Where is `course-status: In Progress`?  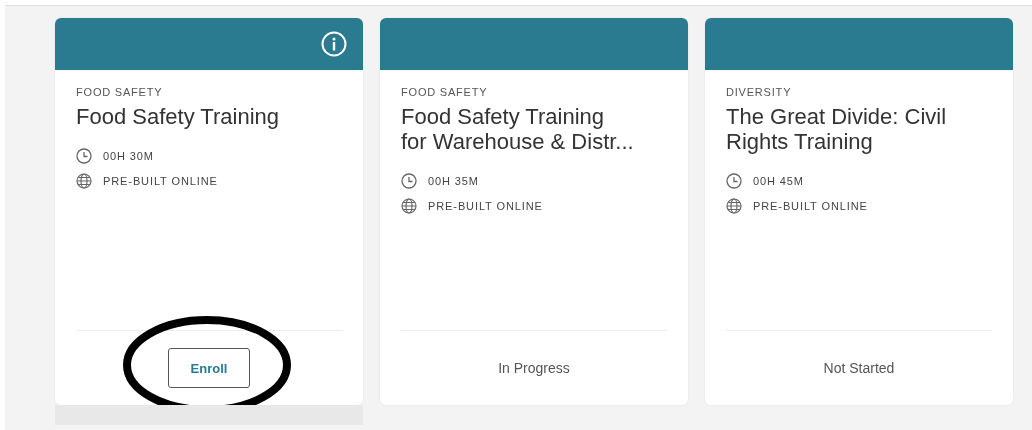 course-status: In Progress is located at coordinates (534, 368).